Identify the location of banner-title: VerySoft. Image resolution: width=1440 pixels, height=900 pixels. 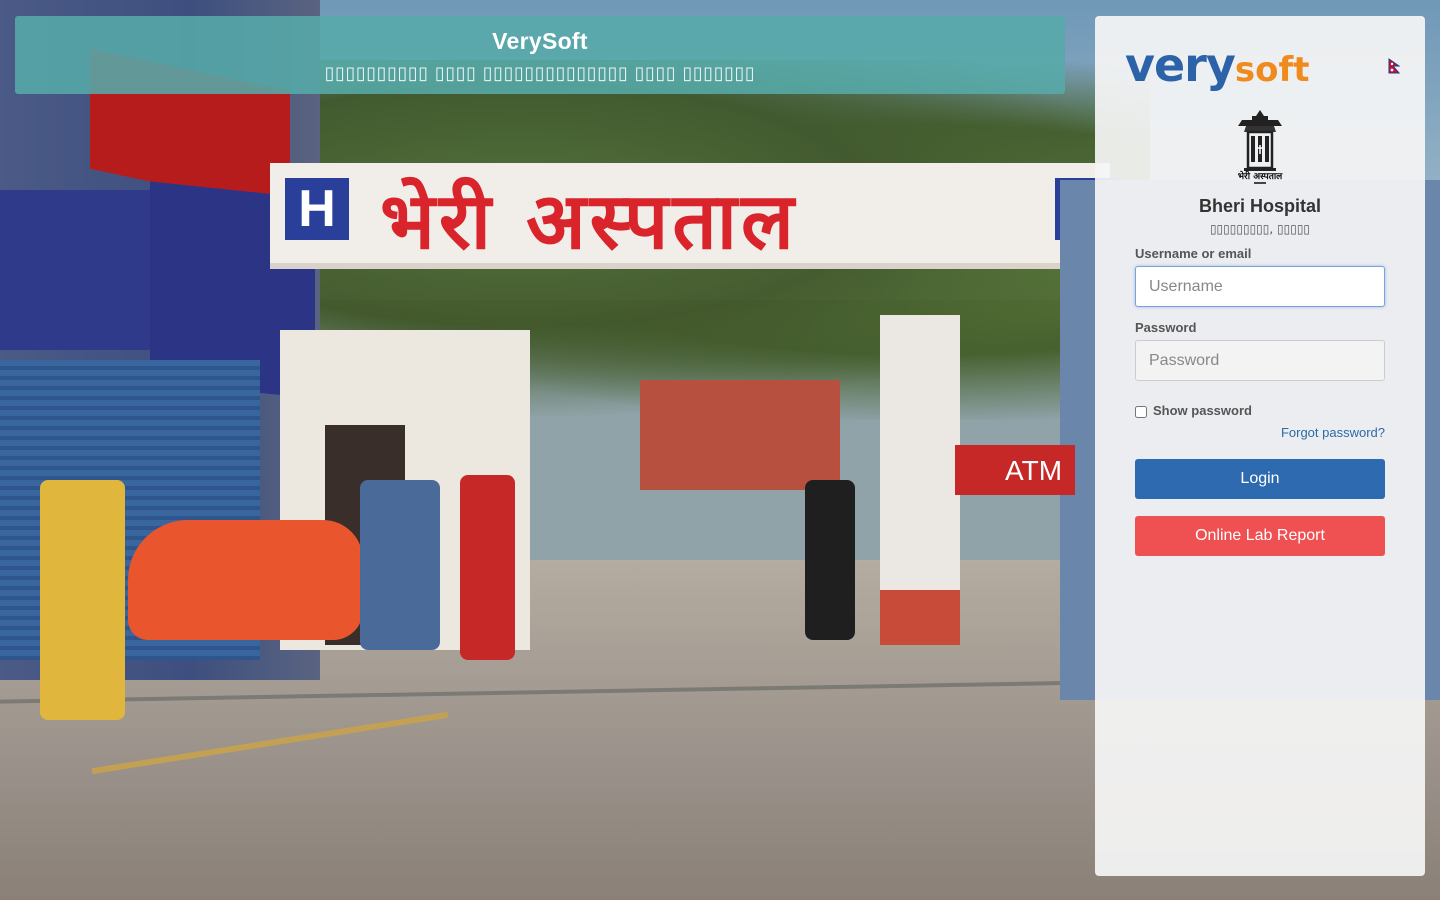
(540, 41).